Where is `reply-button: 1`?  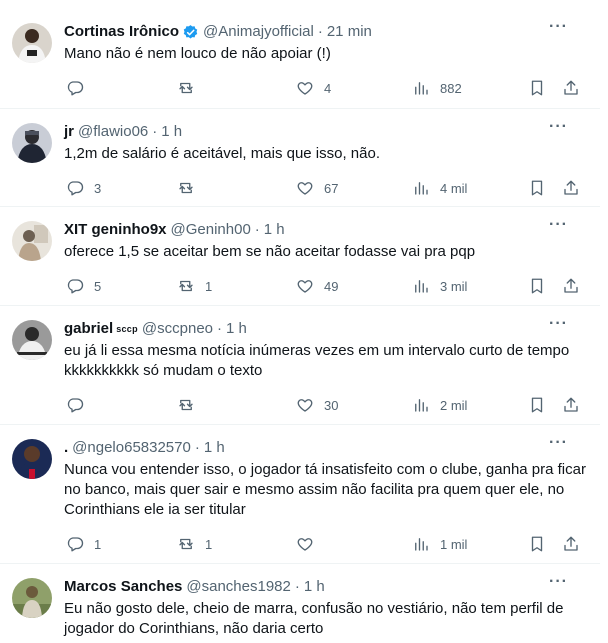 reply-button: 1 is located at coordinates (83, 544).